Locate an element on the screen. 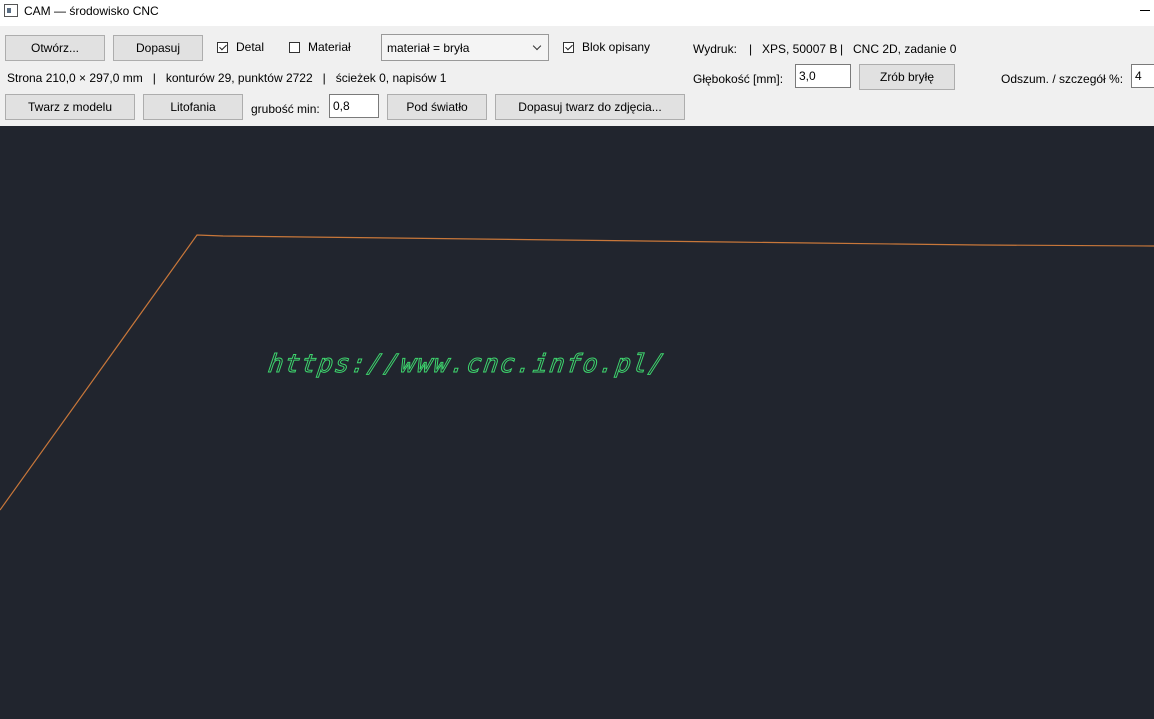 The width and height of the screenshot is (1154, 719). lithophane-button: Litofania is located at coordinates (193, 107).